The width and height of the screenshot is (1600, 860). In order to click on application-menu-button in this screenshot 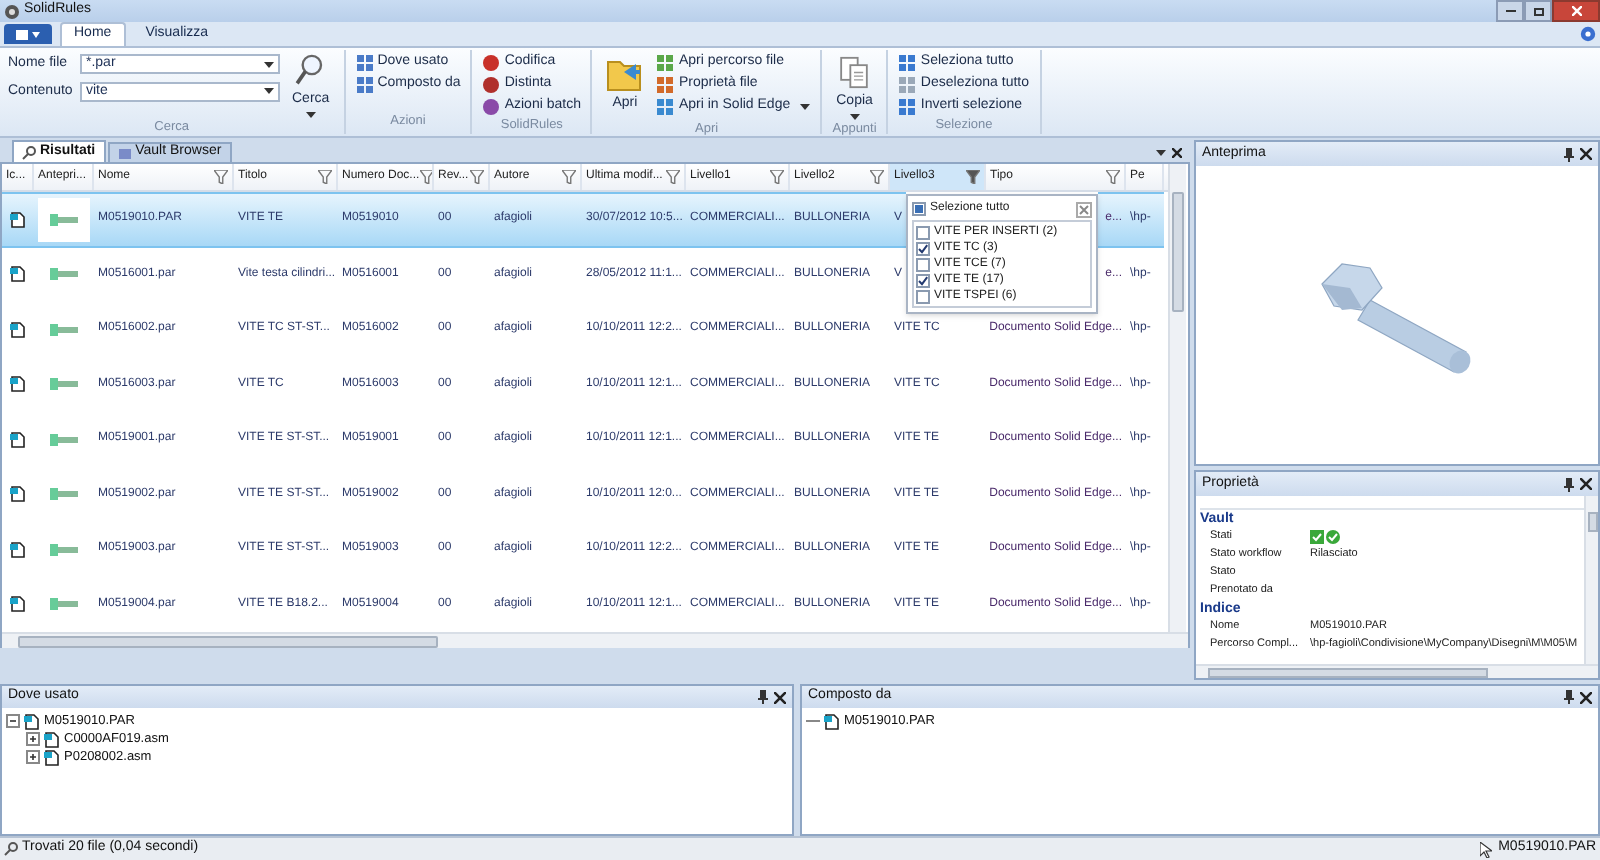, I will do `click(28, 34)`.